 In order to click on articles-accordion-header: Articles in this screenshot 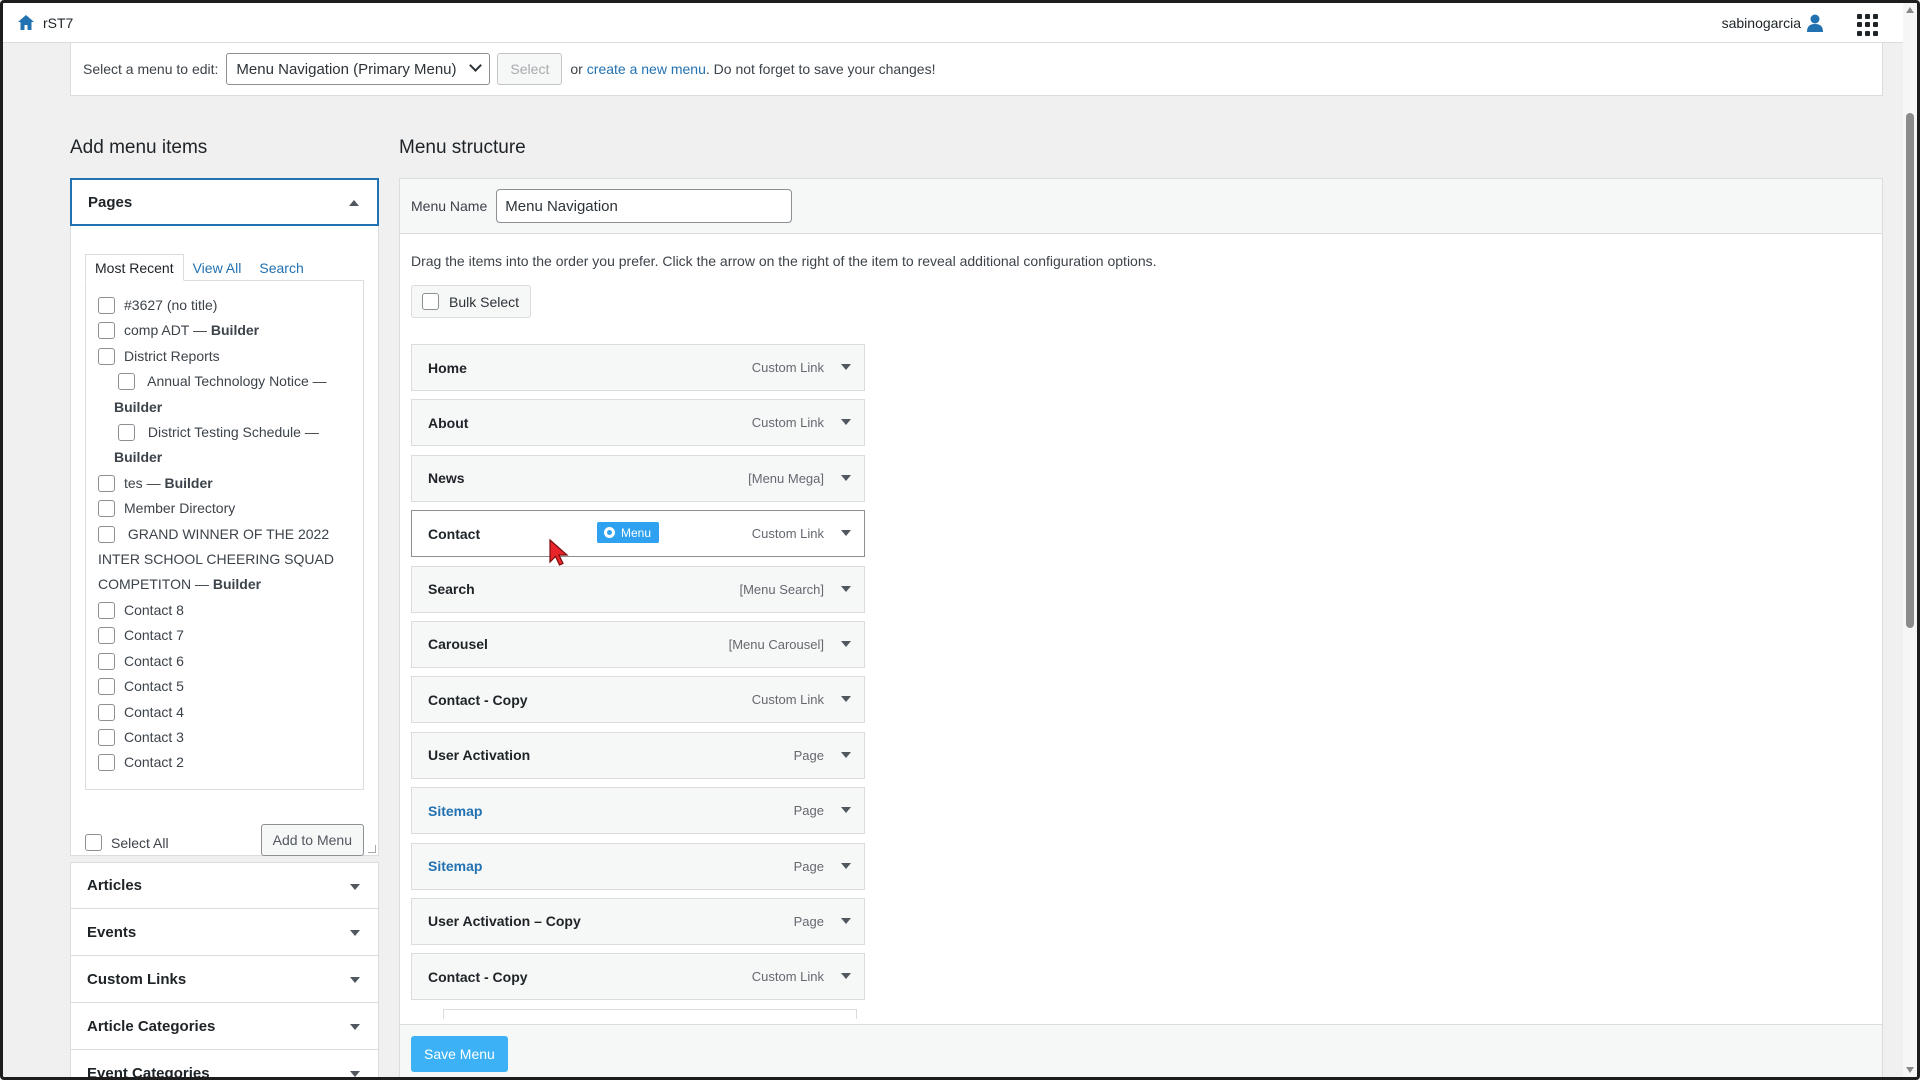, I will do `click(224, 885)`.